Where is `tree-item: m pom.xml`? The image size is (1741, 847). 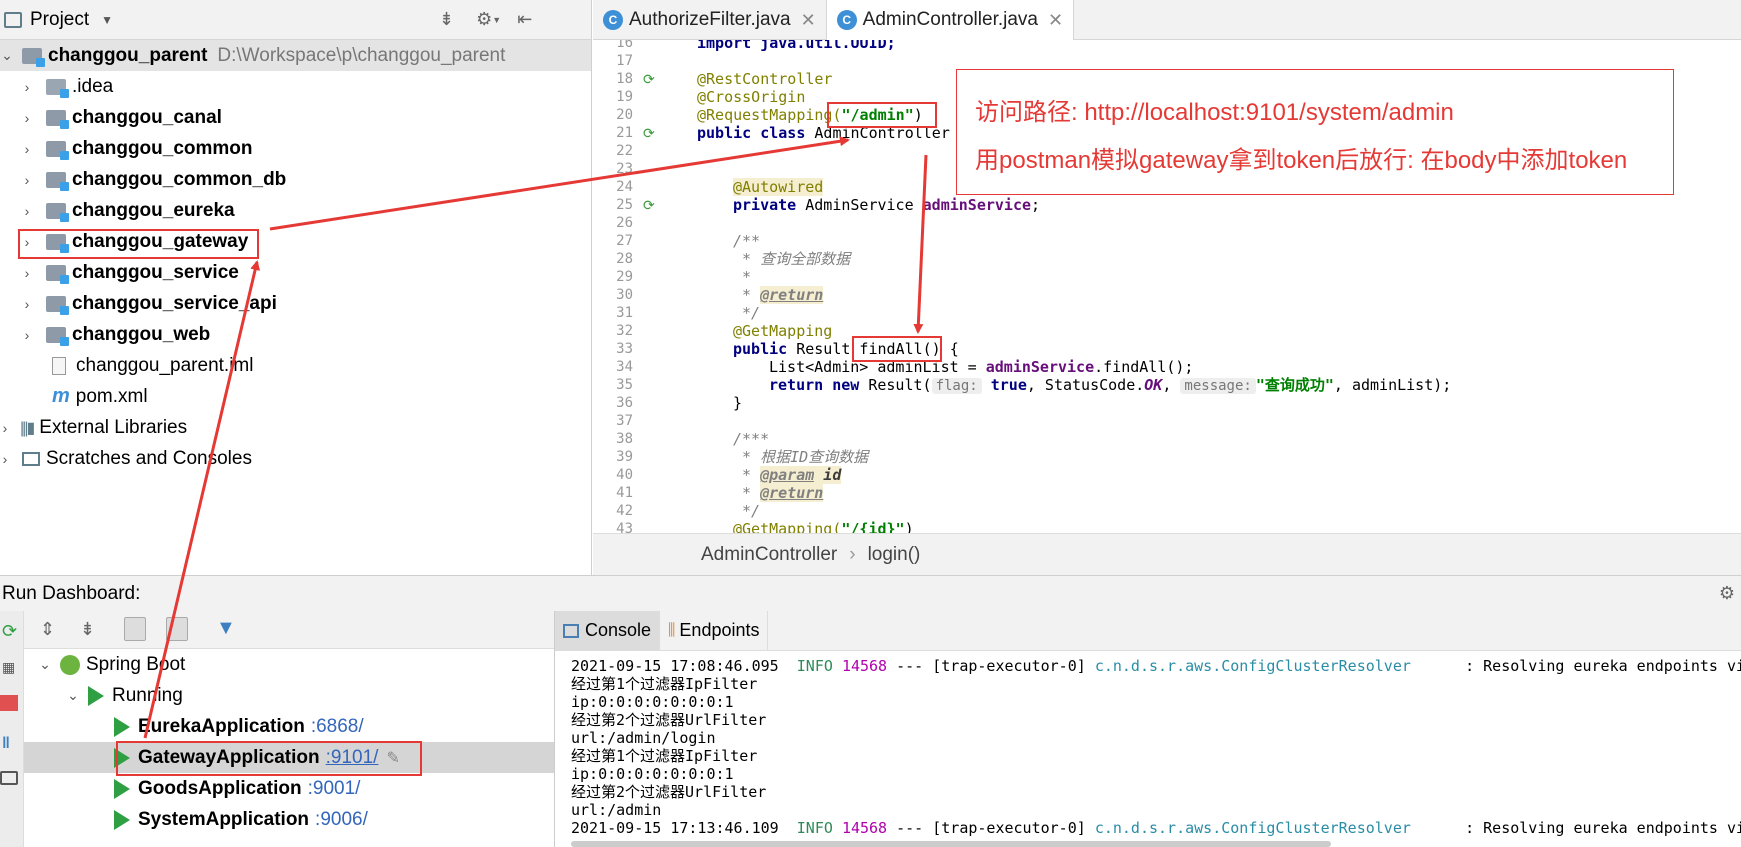
tree-item: m pom.xml is located at coordinates (295, 396).